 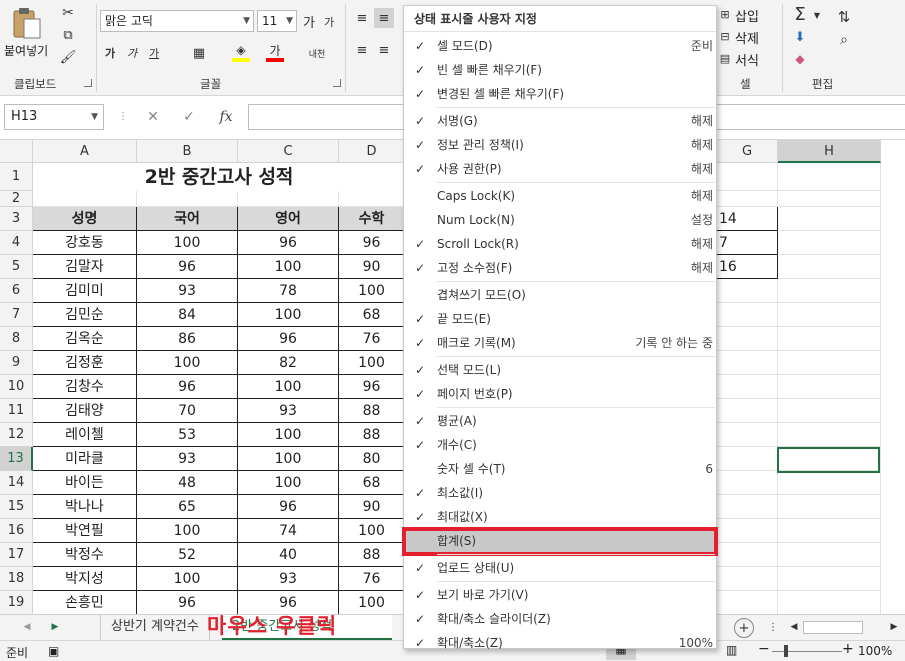 I want to click on phonetic-button: 내천, so click(x=317, y=53).